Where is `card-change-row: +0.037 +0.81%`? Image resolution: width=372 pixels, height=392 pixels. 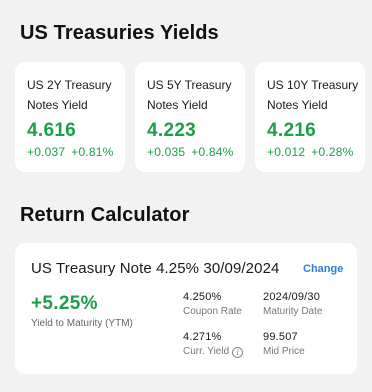
card-change-row: +0.037 +0.81% is located at coordinates (76, 152).